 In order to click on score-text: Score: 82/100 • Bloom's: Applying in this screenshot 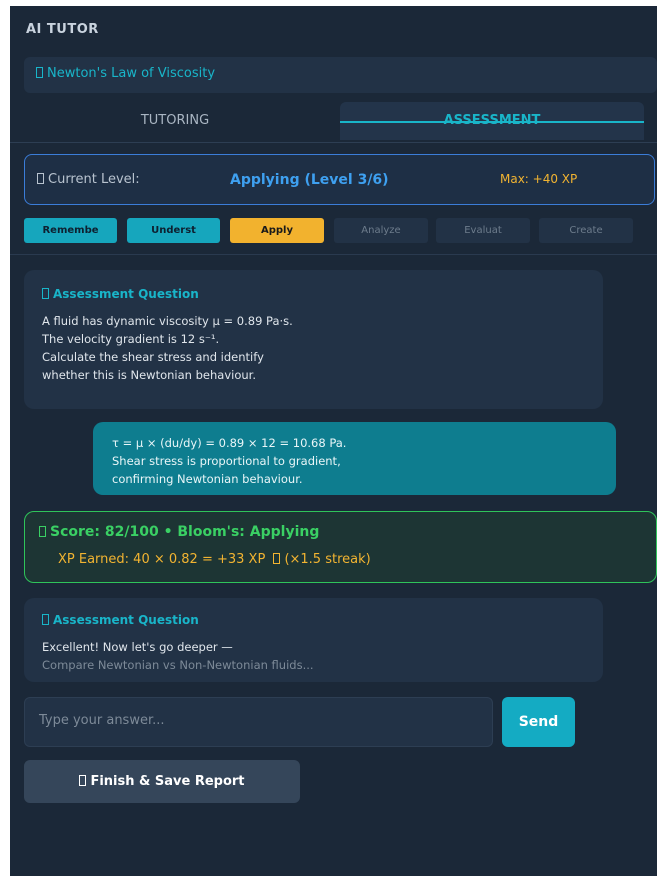, I will do `click(185, 532)`.